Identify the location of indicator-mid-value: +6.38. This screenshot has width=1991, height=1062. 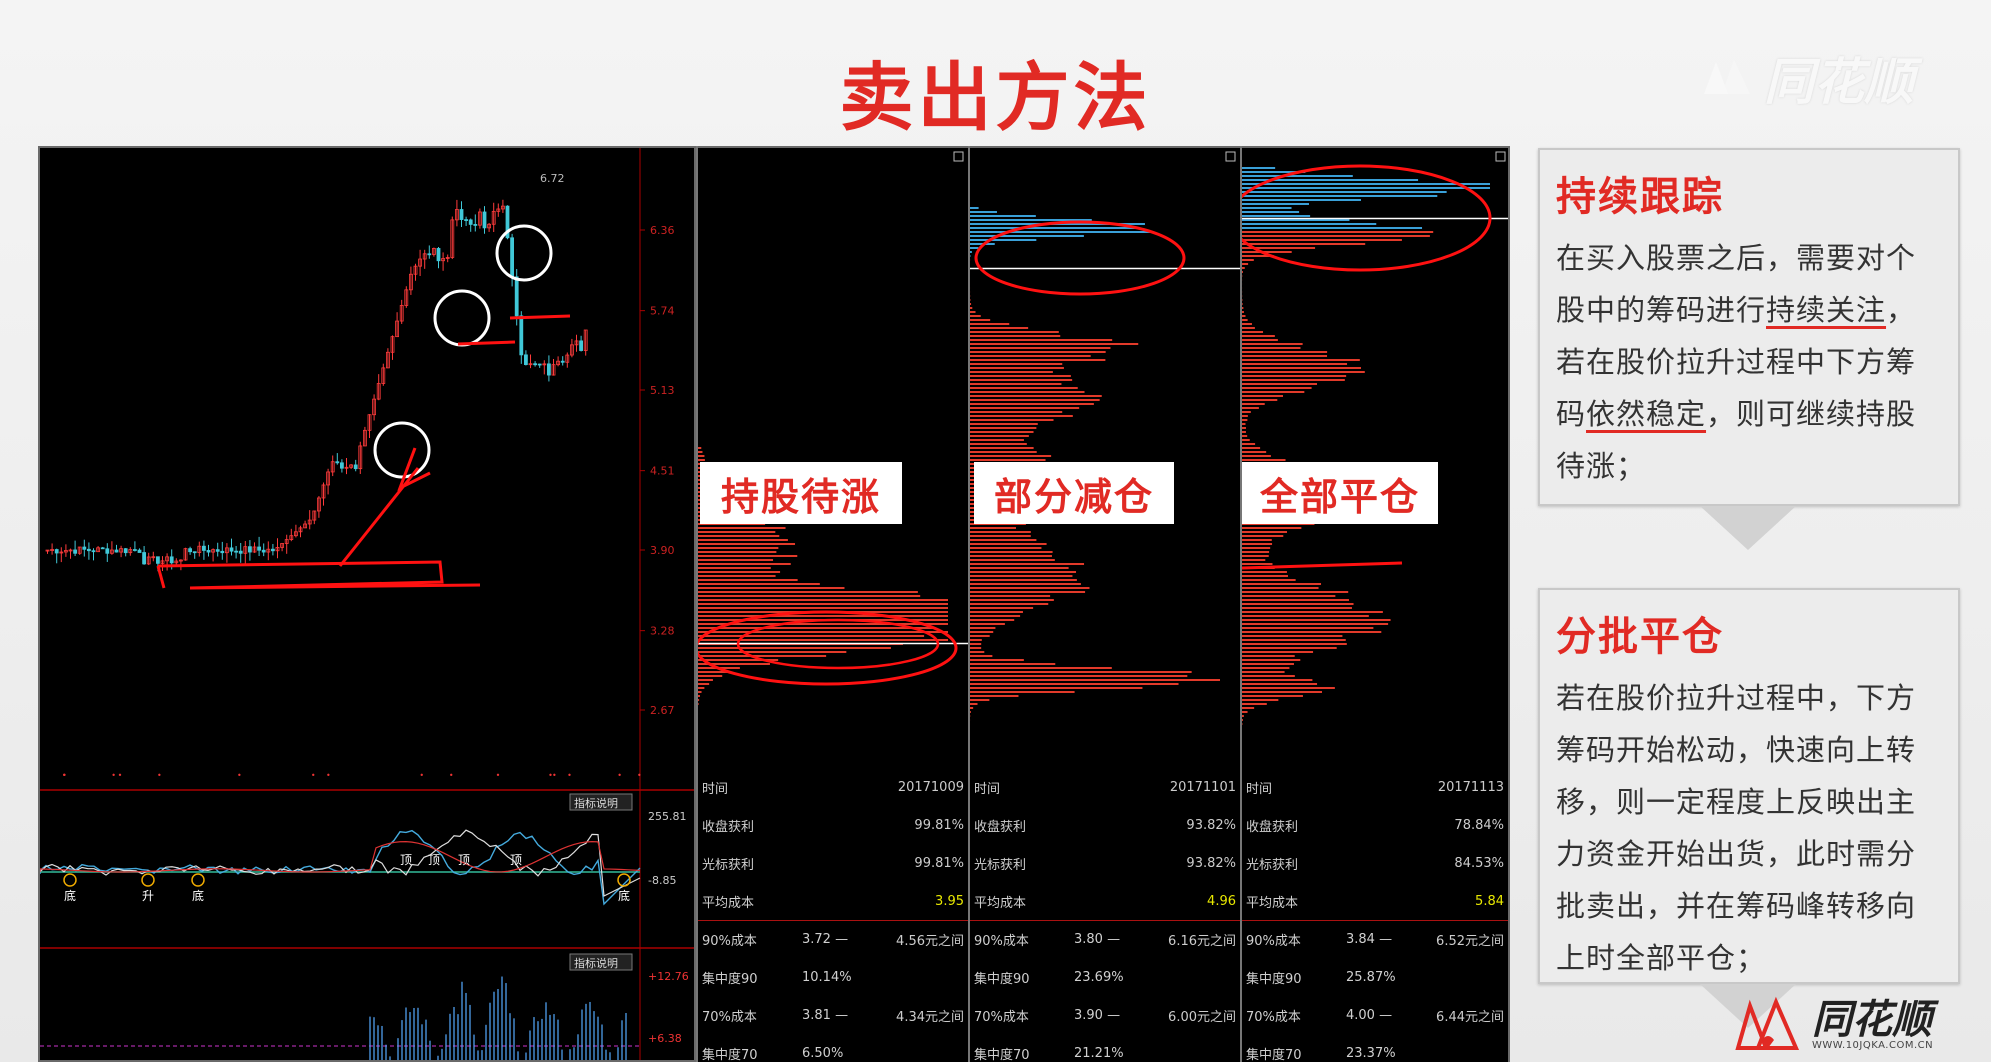
(665, 1038).